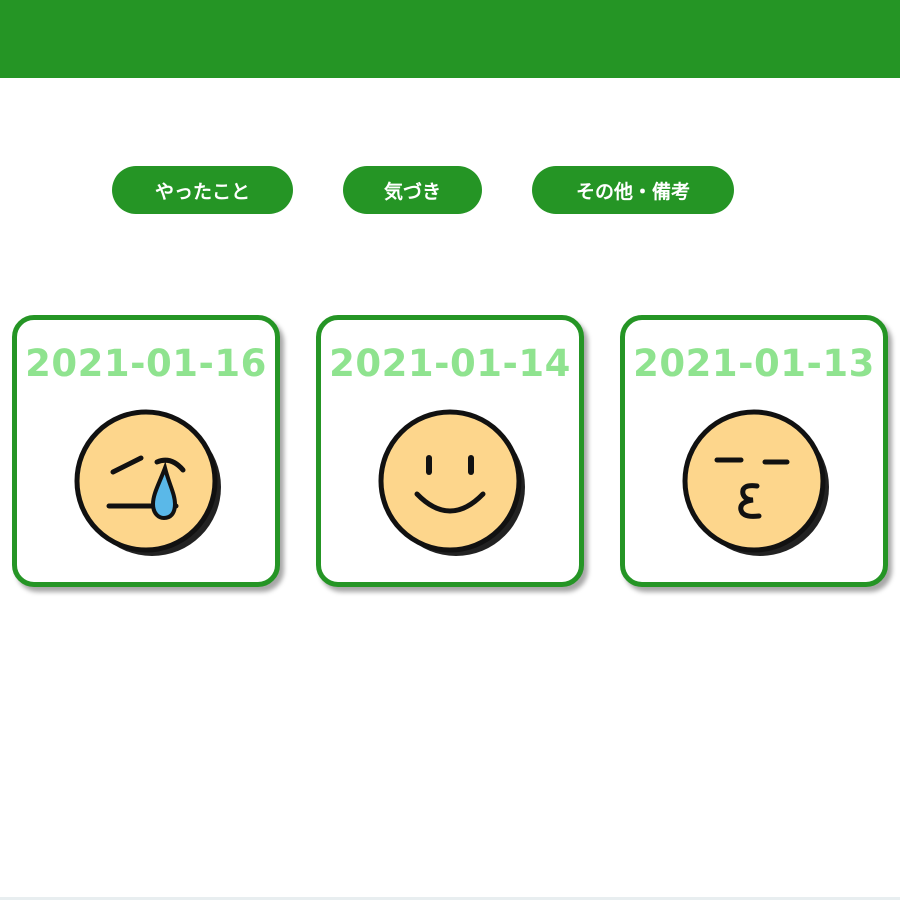  I want to click on diary-entry-card: 2021-01-16, so click(146, 451).